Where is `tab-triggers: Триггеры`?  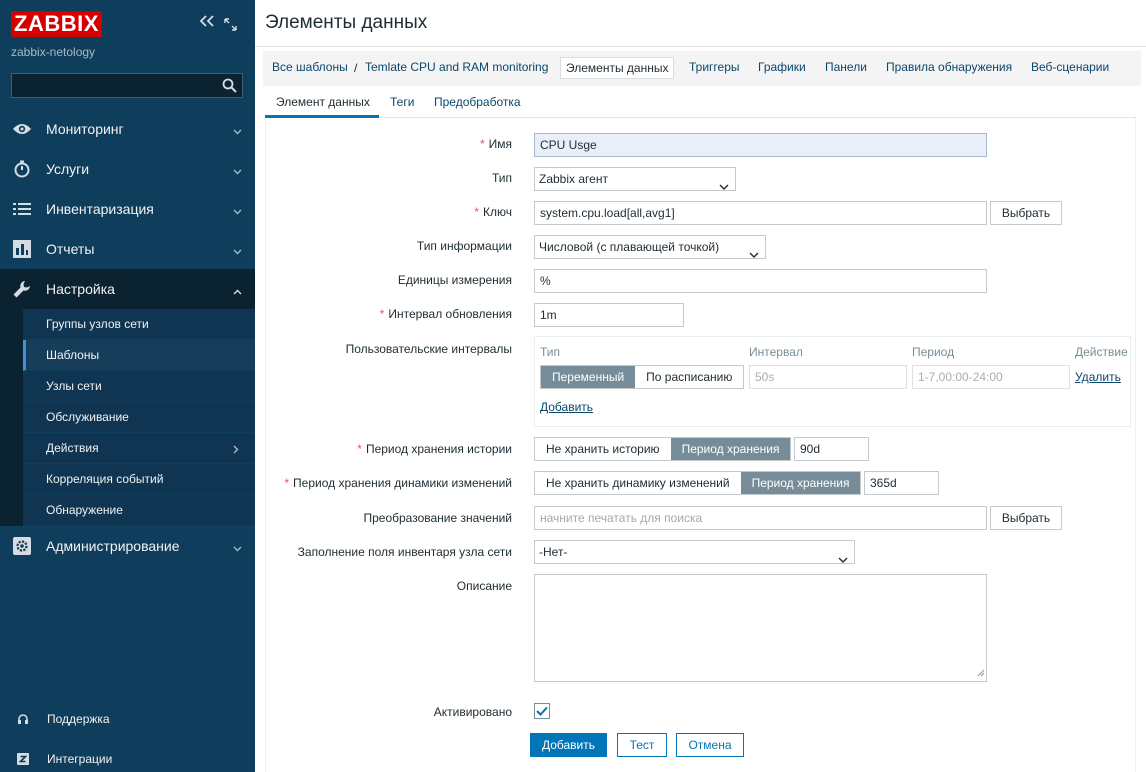 tab-triggers: Триггеры is located at coordinates (714, 68).